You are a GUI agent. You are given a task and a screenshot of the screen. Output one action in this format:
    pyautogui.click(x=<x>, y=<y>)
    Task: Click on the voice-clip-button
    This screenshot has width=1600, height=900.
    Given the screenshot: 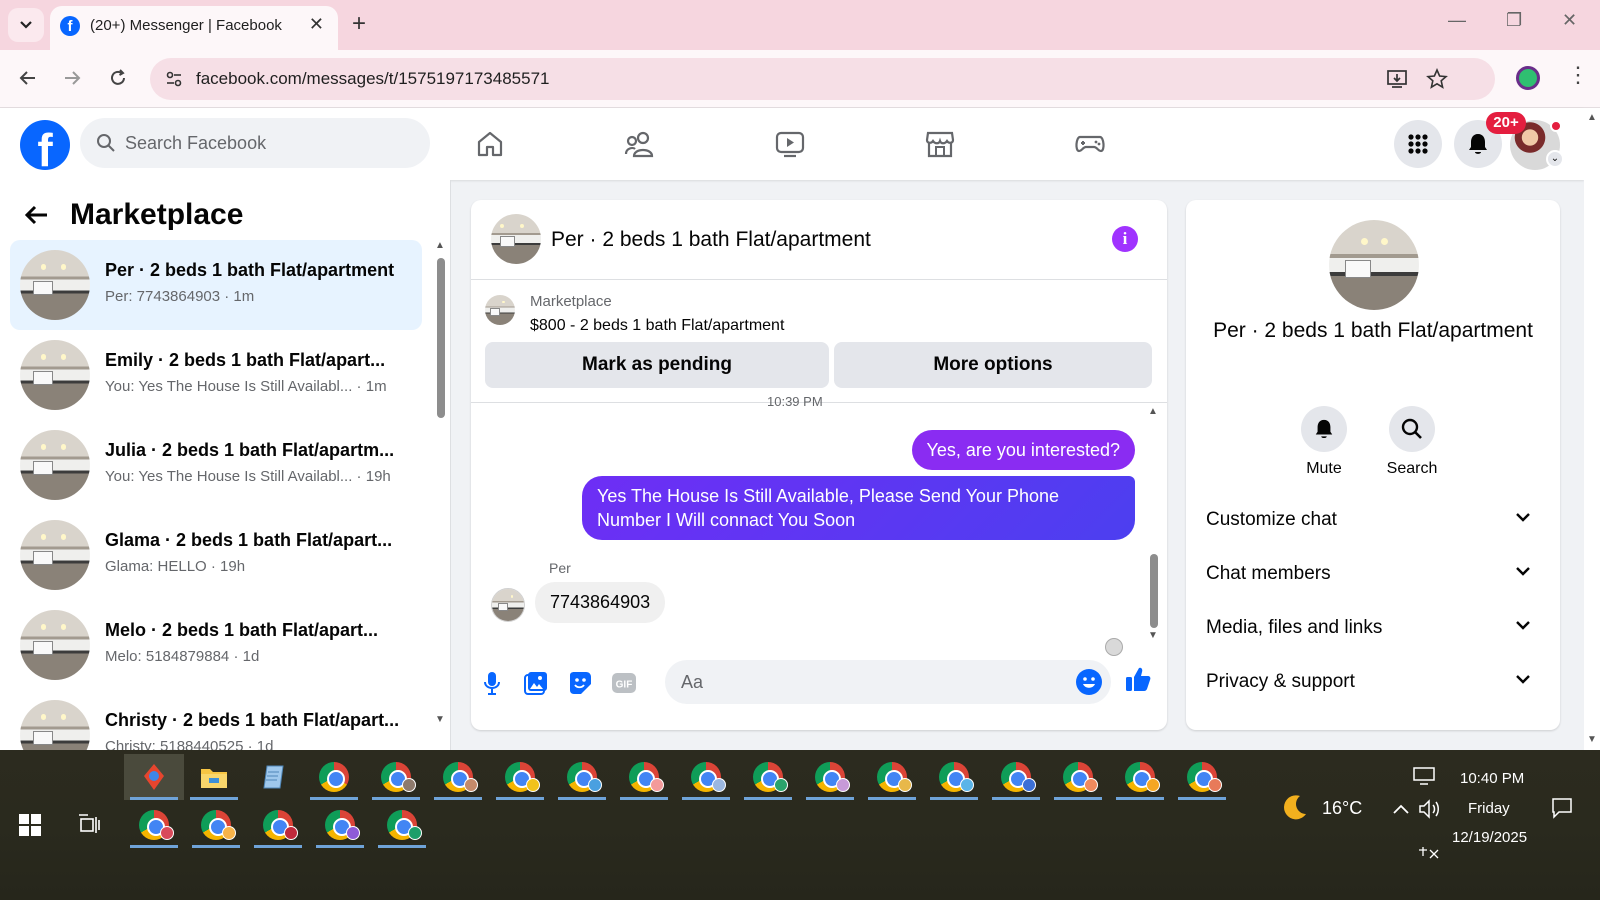 What is the action you would take?
    pyautogui.click(x=492, y=683)
    